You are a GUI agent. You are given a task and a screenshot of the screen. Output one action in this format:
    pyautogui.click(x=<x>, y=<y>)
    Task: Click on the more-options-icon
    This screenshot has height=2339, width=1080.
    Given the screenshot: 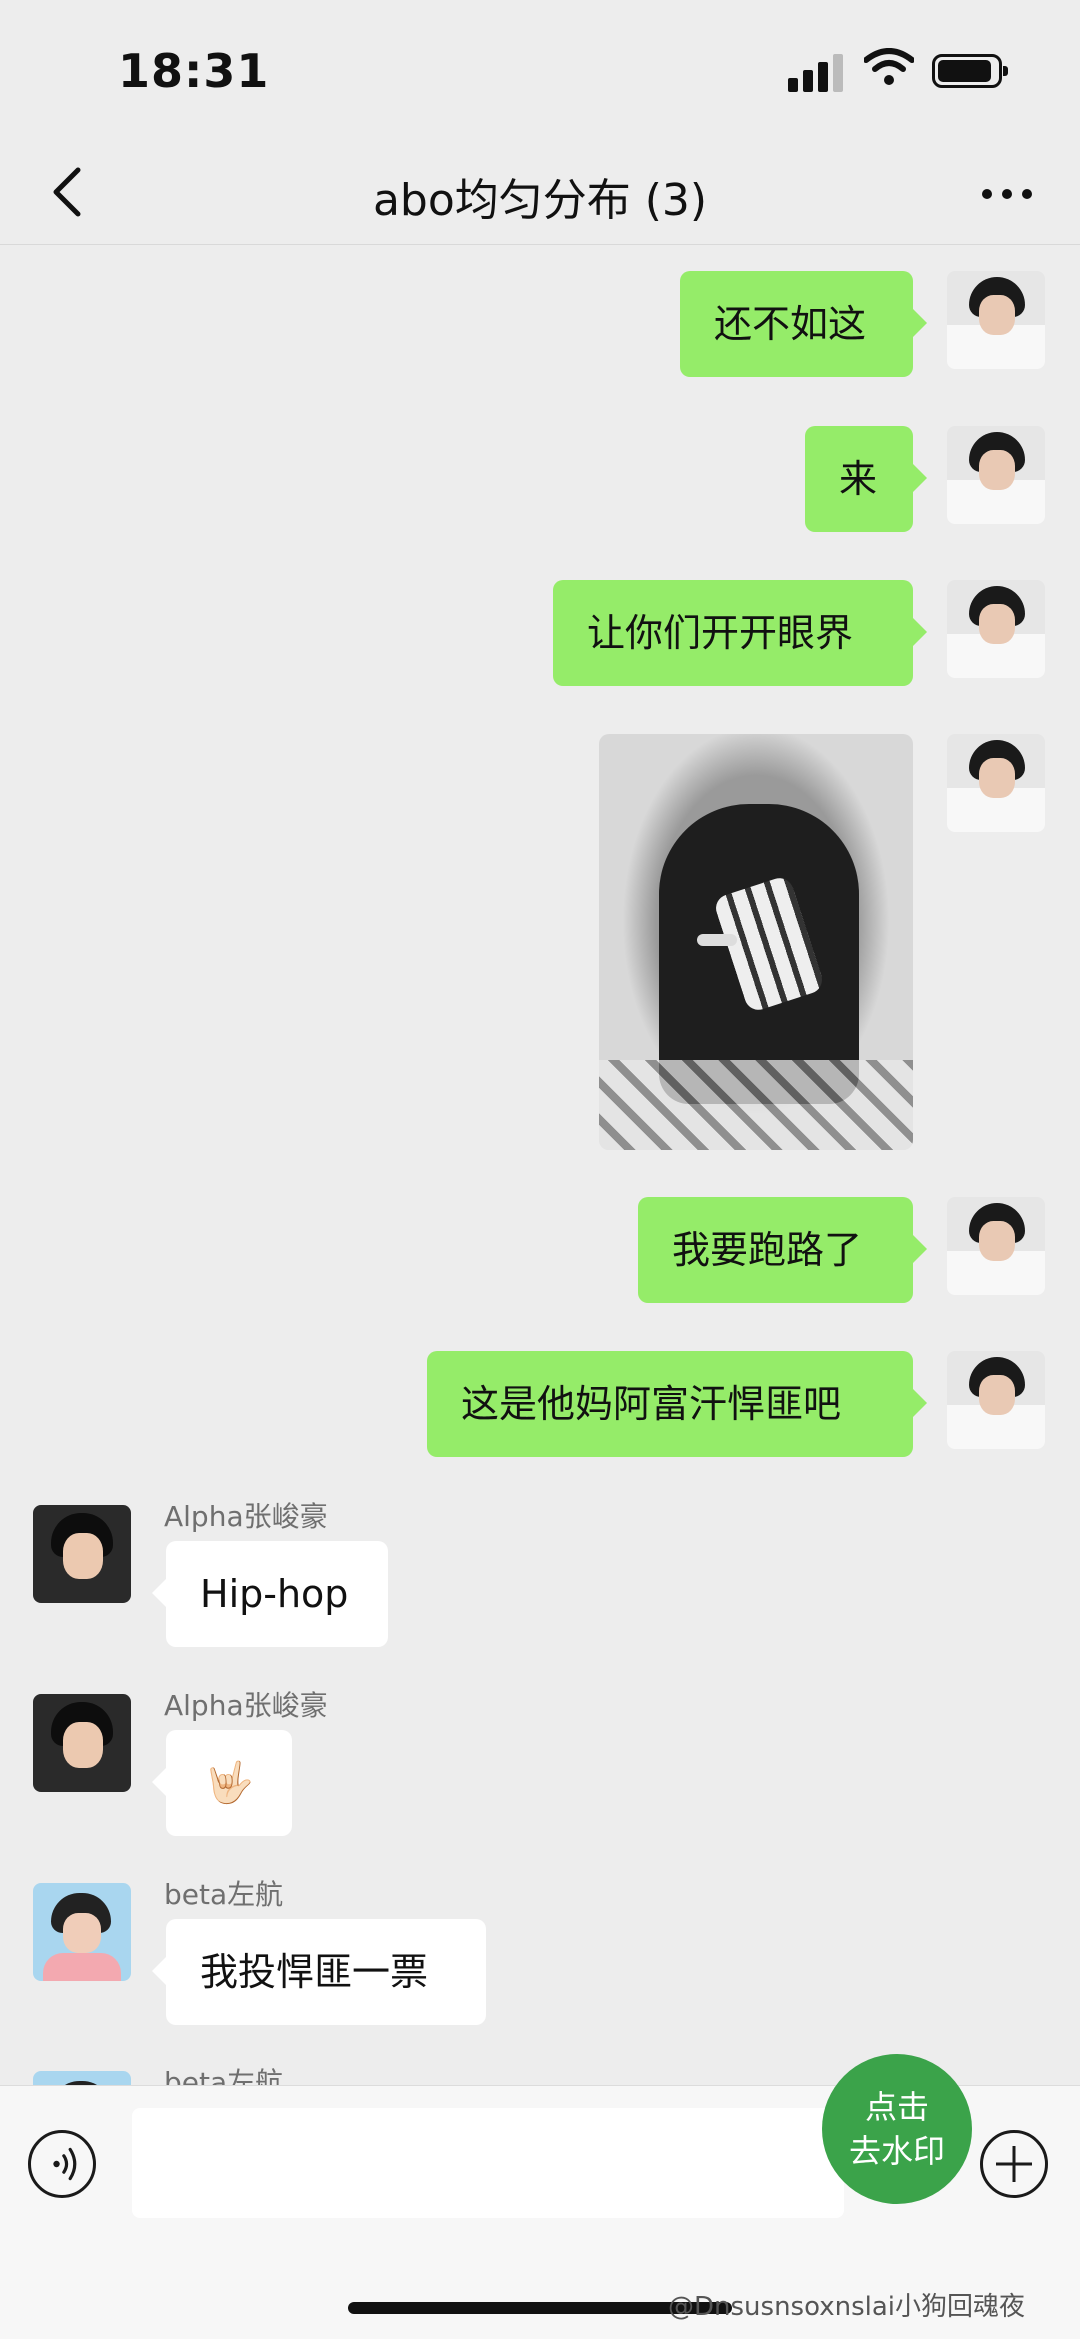 What is the action you would take?
    pyautogui.click(x=1007, y=194)
    